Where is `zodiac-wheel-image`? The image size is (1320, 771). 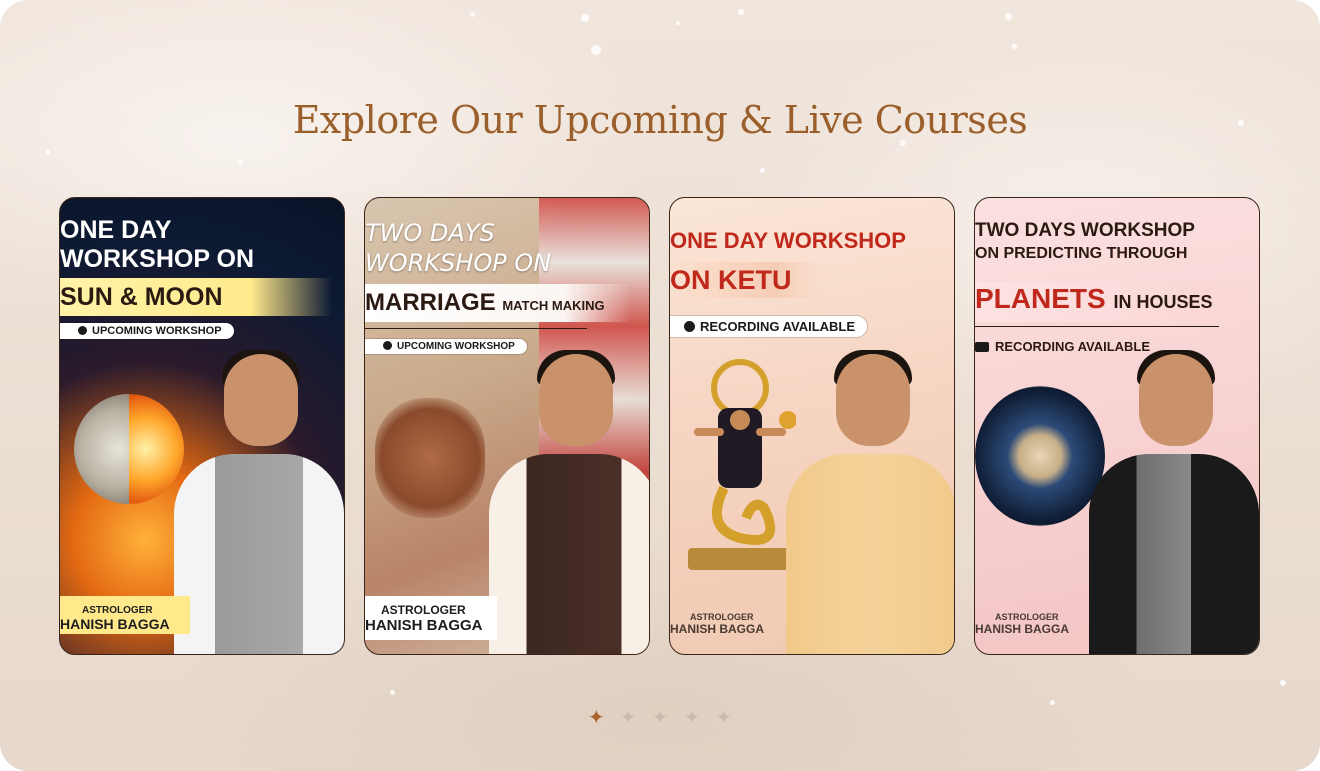 zodiac-wheel-image is located at coordinates (1040, 456).